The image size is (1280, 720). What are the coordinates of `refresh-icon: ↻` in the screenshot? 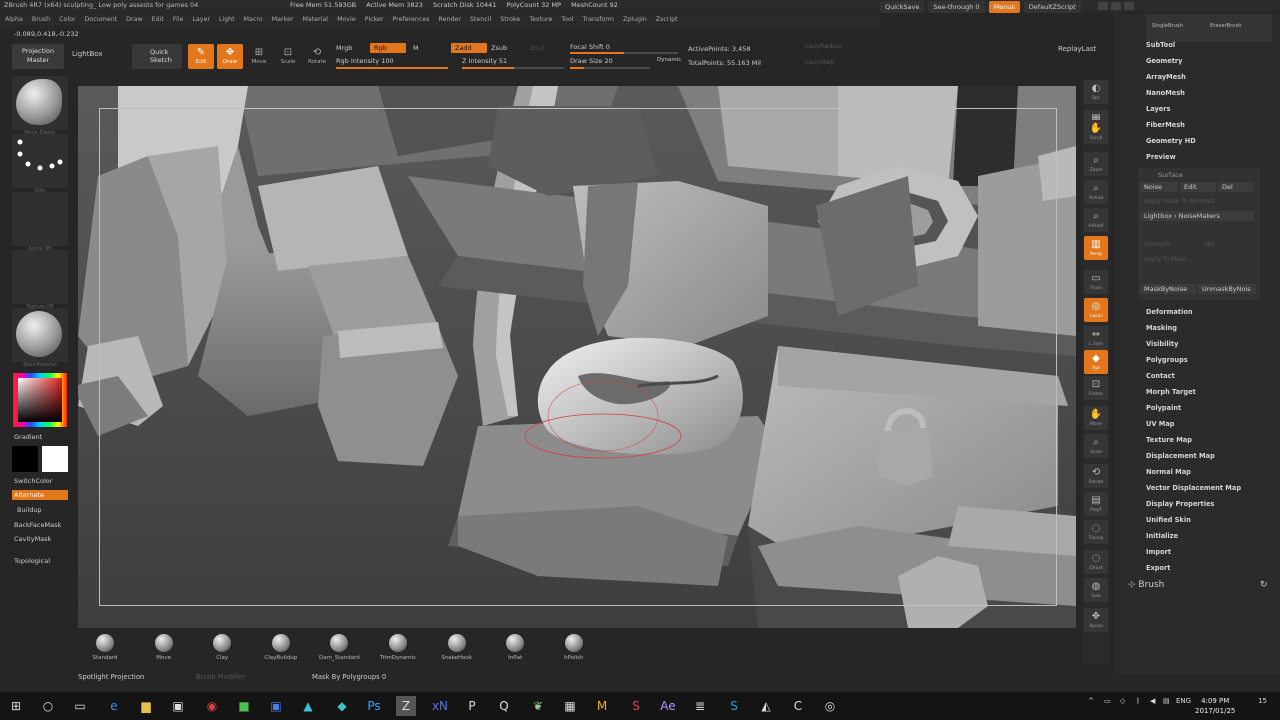 It's located at (1264, 585).